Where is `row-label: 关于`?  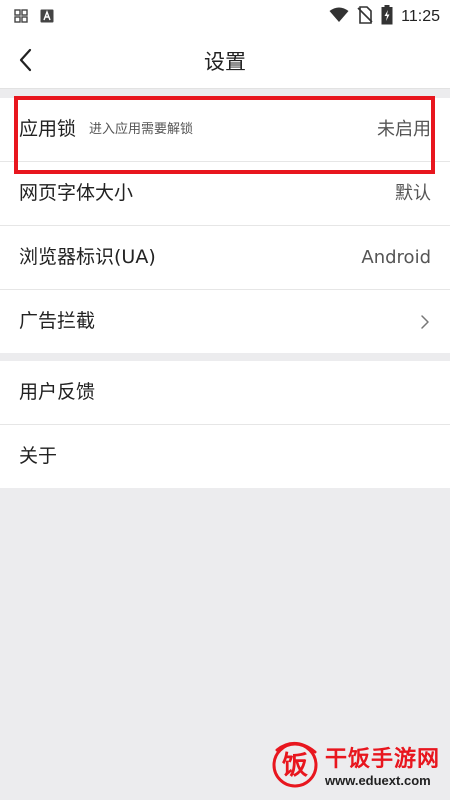
row-label: 关于 is located at coordinates (38, 456).